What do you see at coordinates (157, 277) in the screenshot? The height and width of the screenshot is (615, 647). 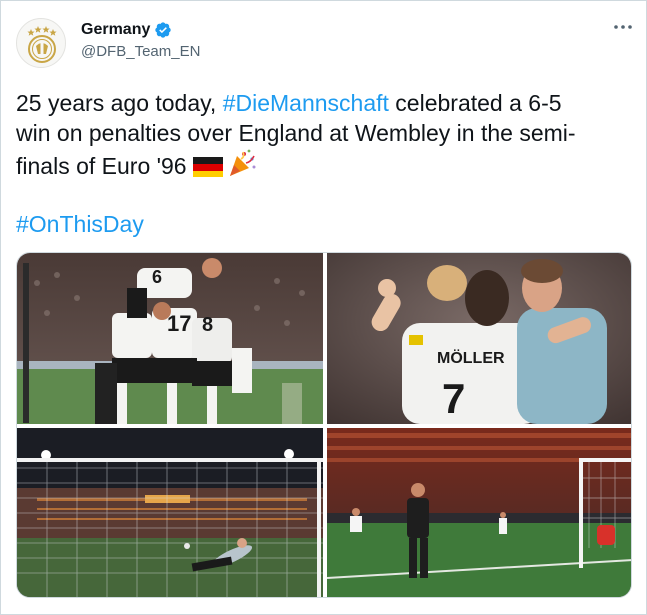 I see `shirt-number: 6` at bounding box center [157, 277].